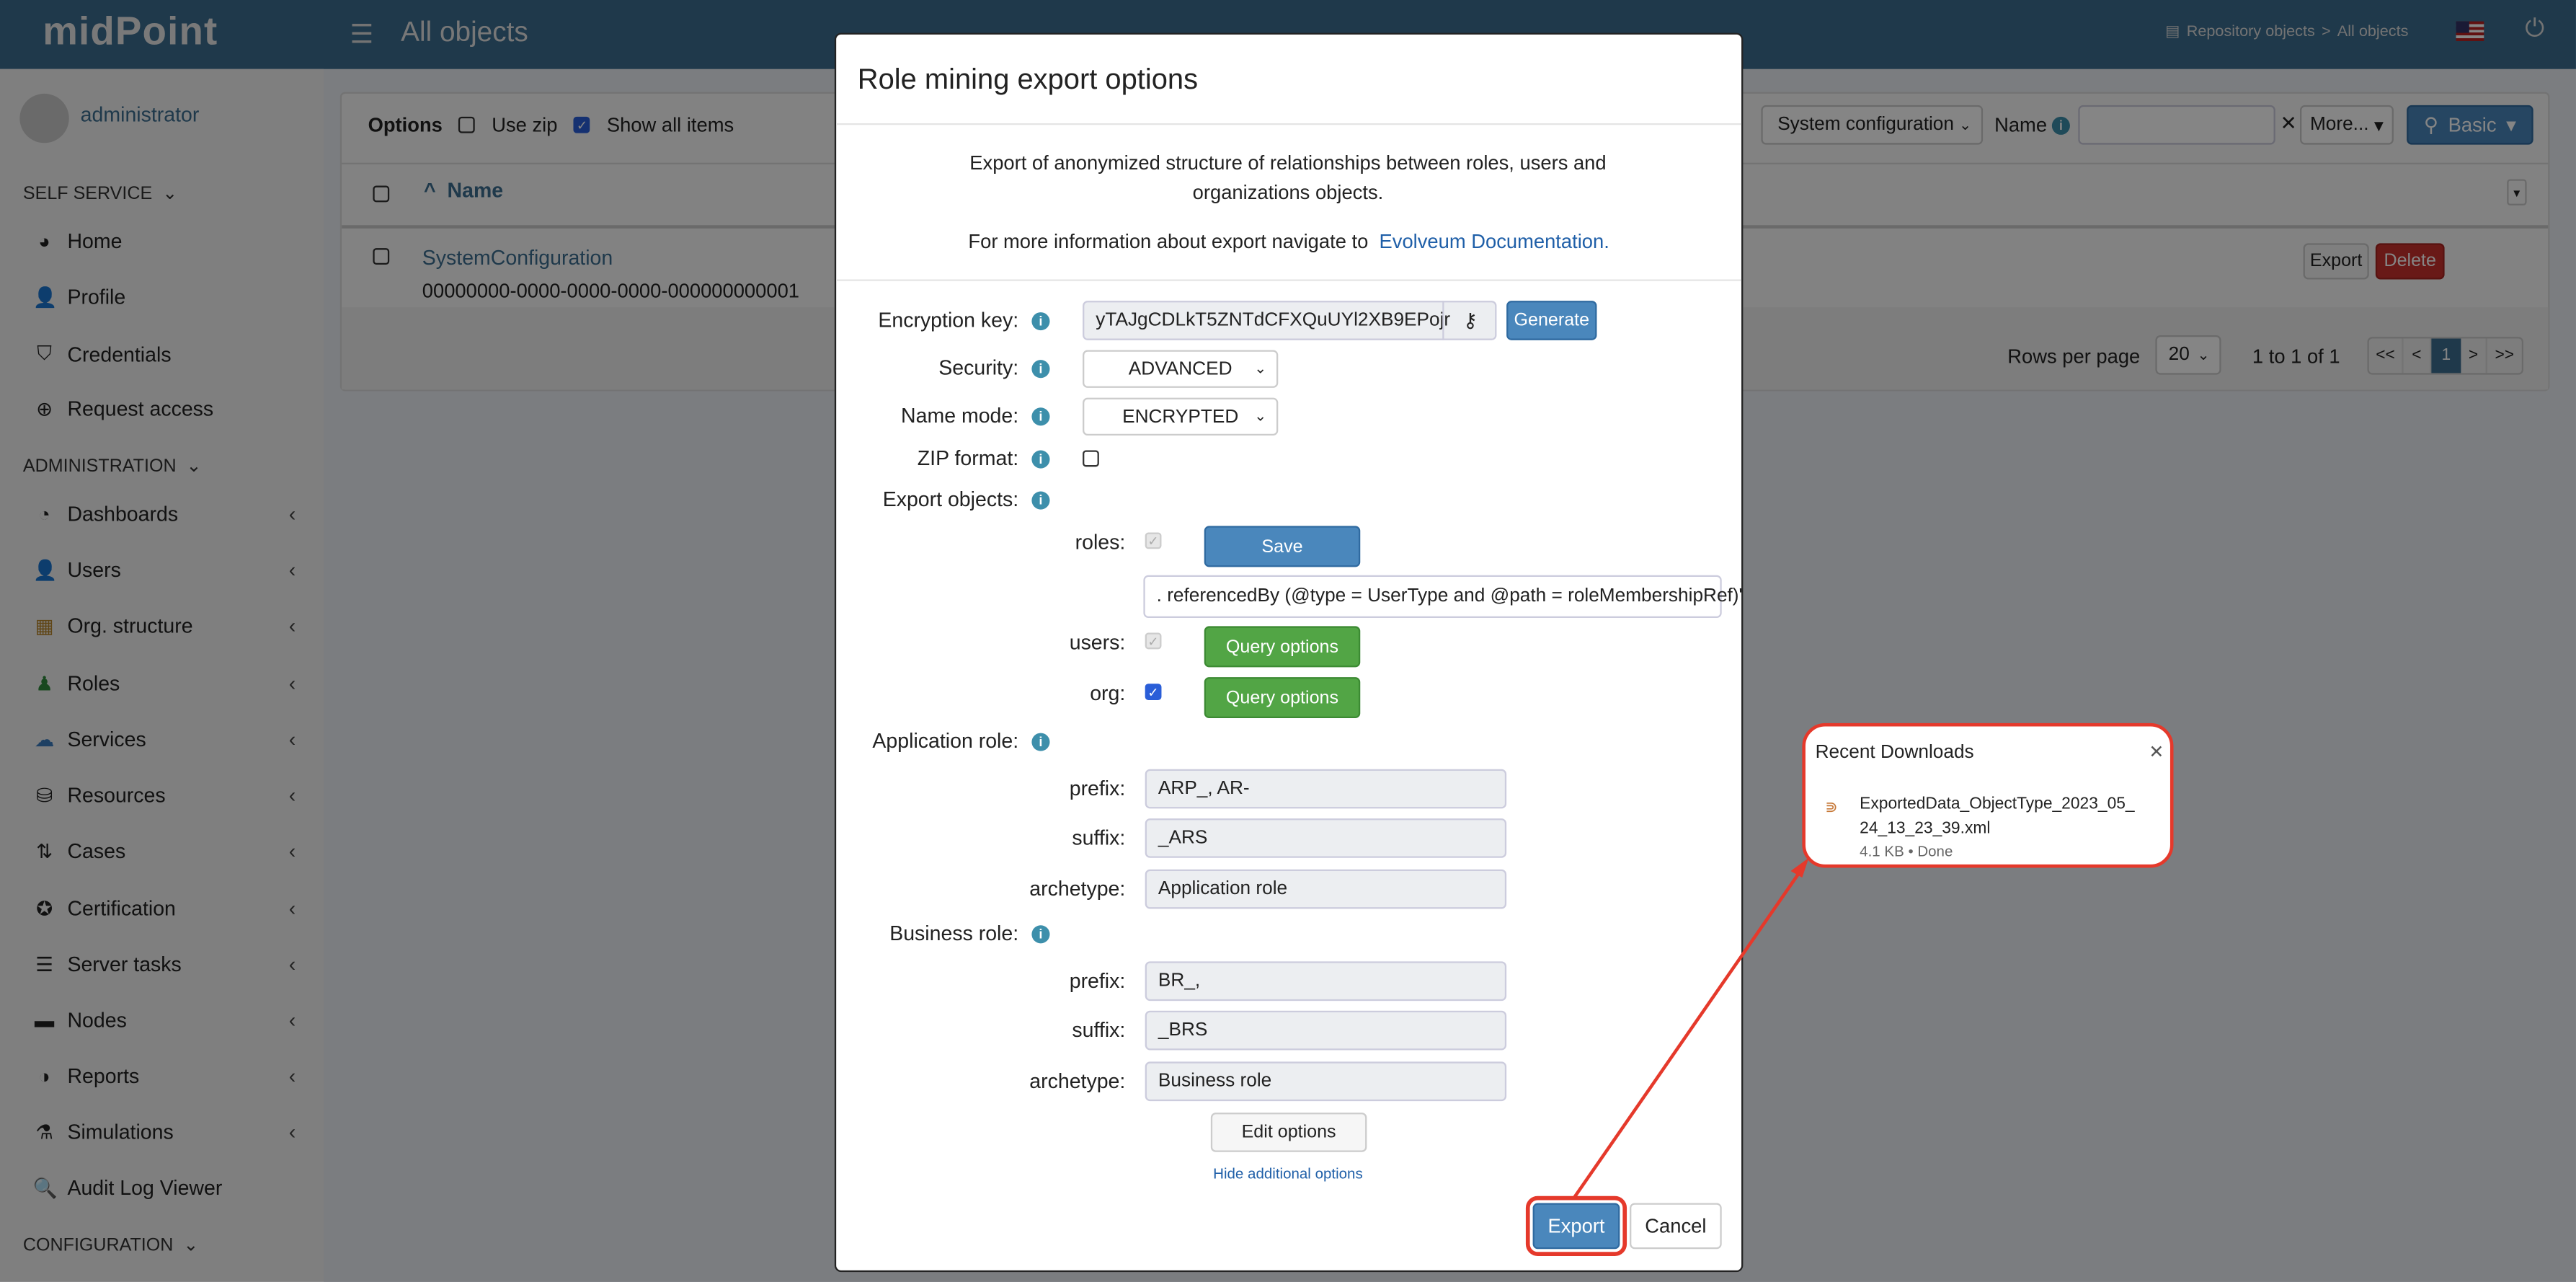 The image size is (2576, 1282). I want to click on annotation-arrow, so click(1667, 1056).